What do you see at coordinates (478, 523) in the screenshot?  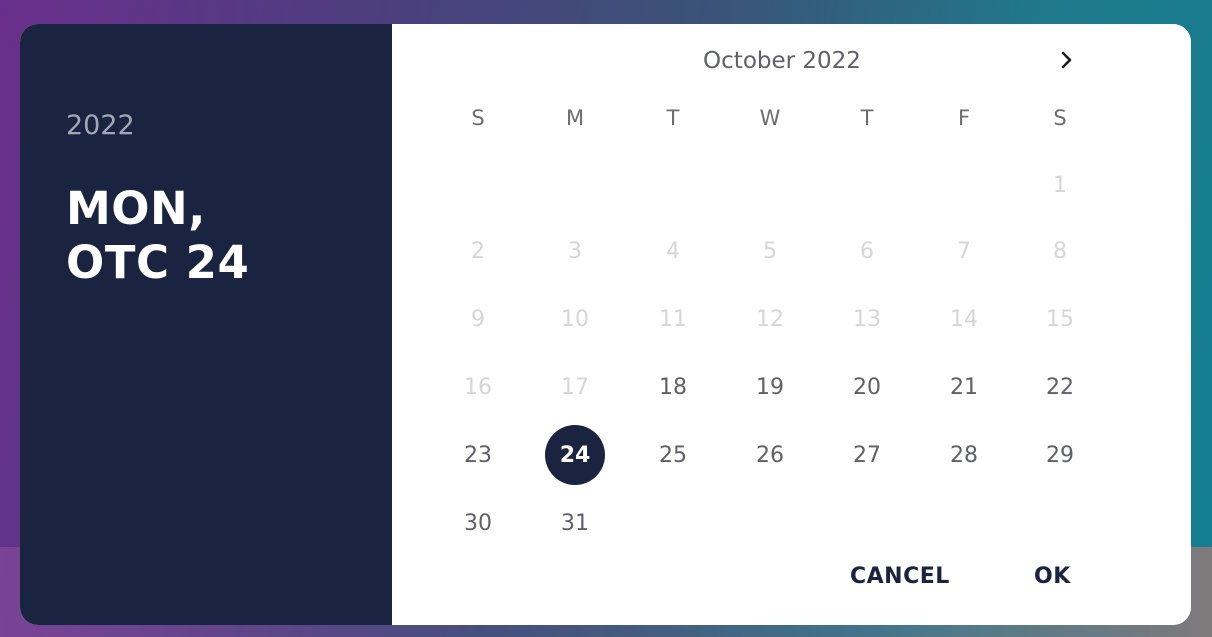 I see `calendar-day: 30` at bounding box center [478, 523].